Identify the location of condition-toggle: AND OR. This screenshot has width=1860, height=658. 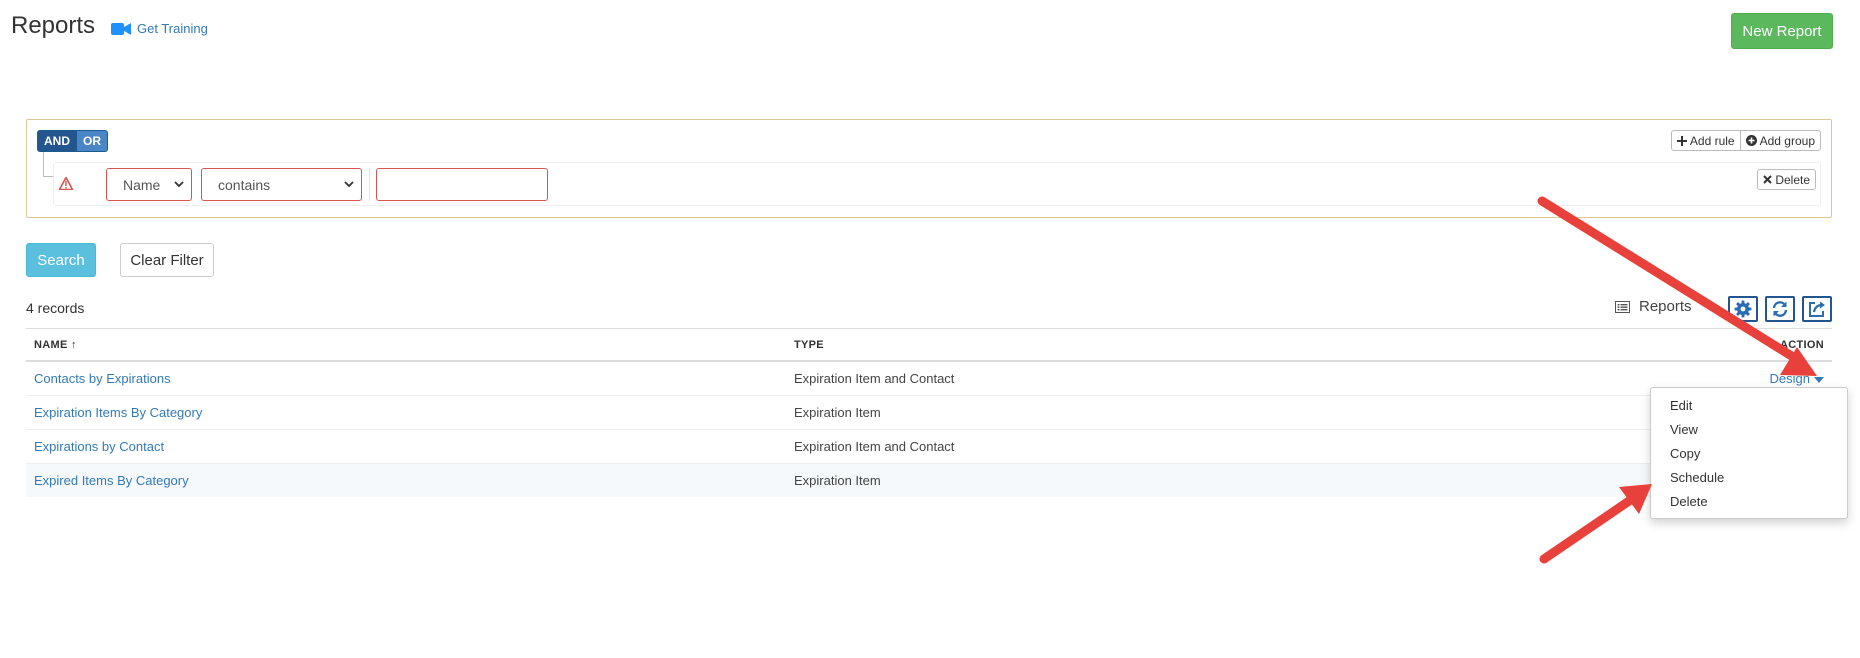
(72, 141).